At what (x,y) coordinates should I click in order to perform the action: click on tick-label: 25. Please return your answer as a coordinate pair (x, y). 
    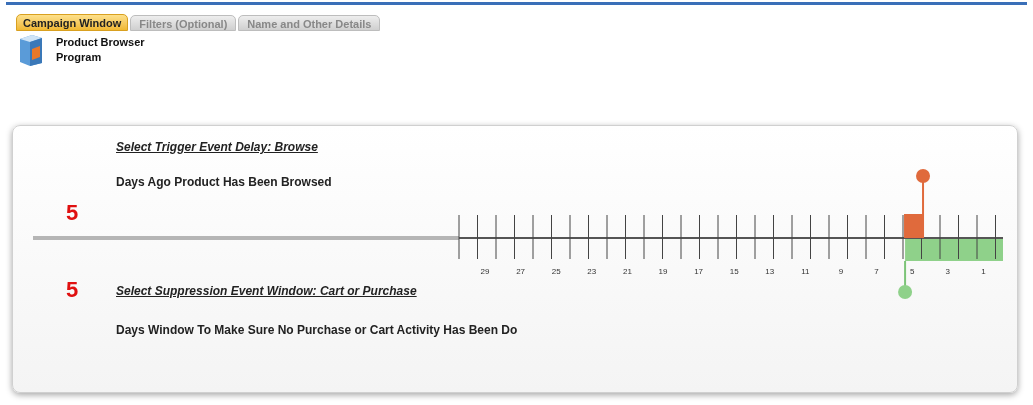
    Looking at the image, I should click on (556, 271).